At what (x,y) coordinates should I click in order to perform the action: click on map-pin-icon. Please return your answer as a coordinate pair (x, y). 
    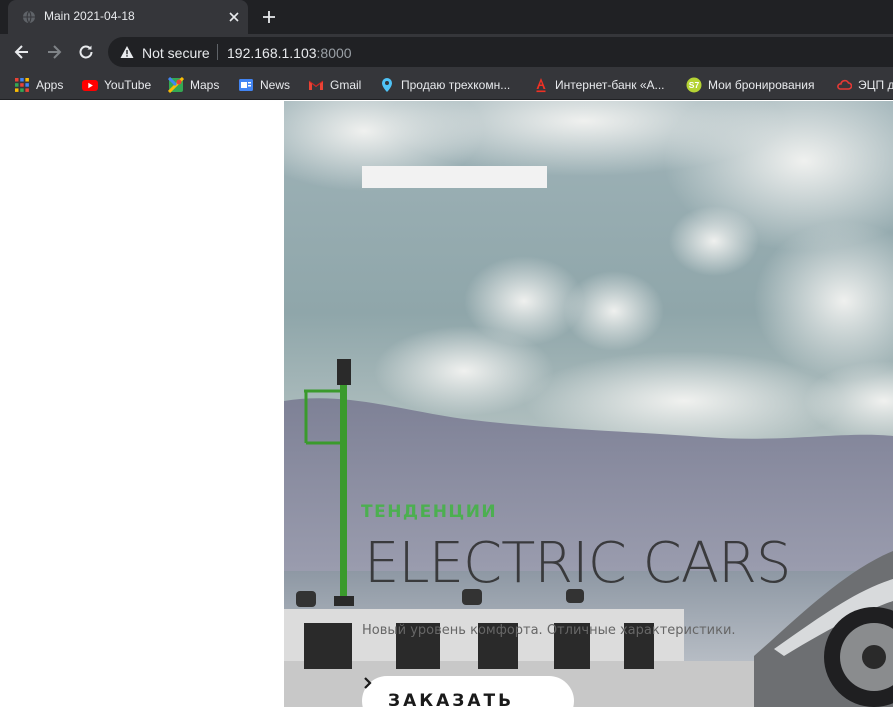
    Looking at the image, I should click on (387, 85).